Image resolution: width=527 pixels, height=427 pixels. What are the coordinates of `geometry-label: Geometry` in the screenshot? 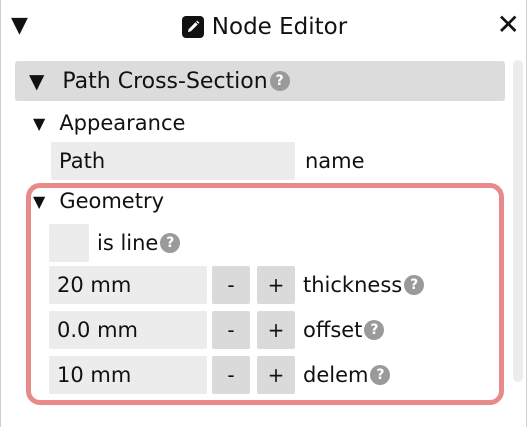 It's located at (112, 201).